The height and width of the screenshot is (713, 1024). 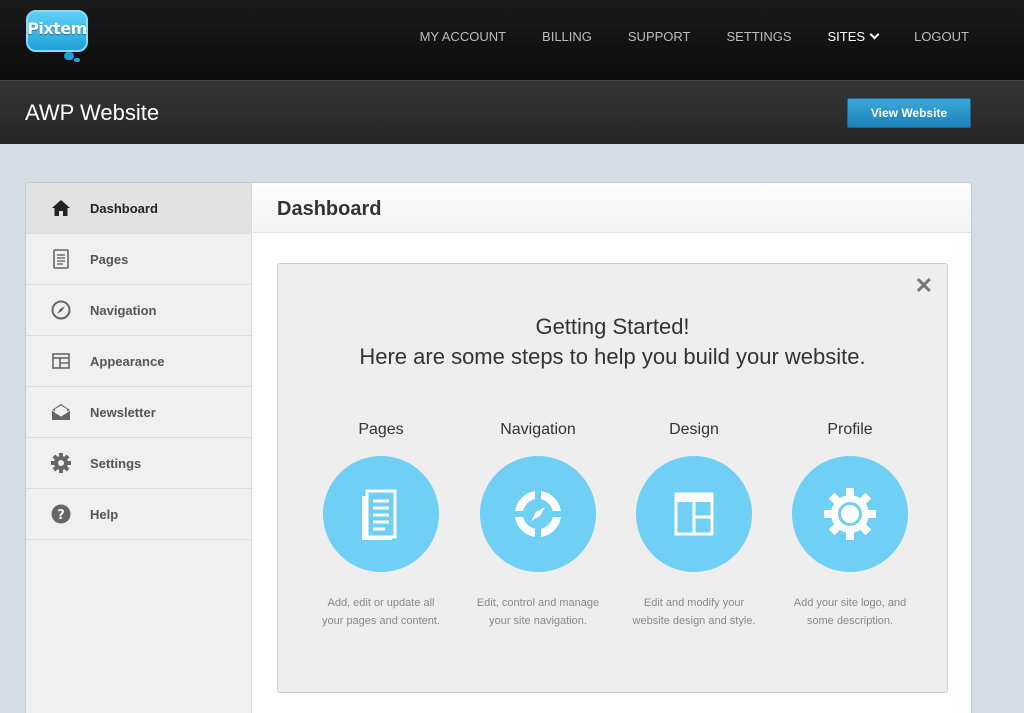 I want to click on profile-step-button, so click(x=850, y=514).